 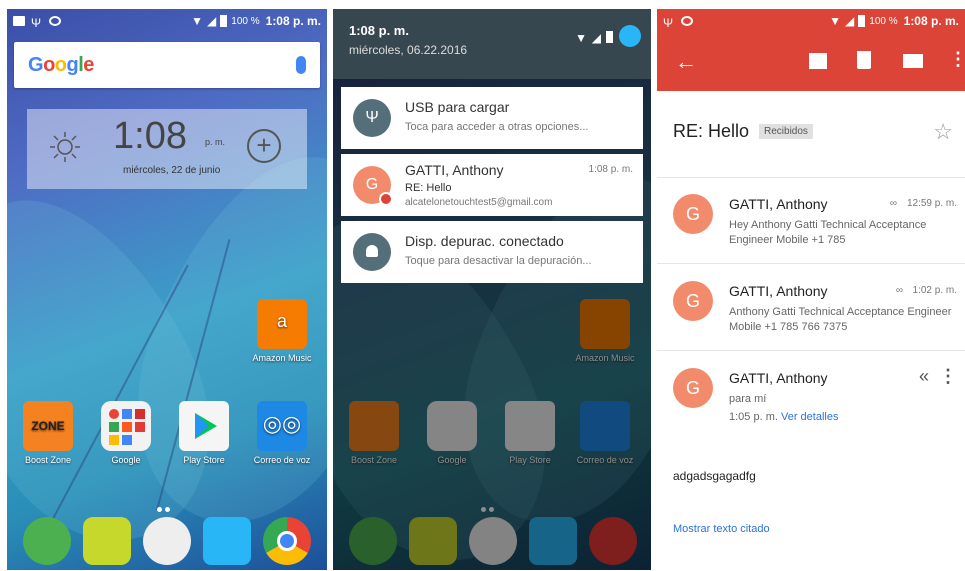 I want to click on star-icon: ☆, so click(x=943, y=132).